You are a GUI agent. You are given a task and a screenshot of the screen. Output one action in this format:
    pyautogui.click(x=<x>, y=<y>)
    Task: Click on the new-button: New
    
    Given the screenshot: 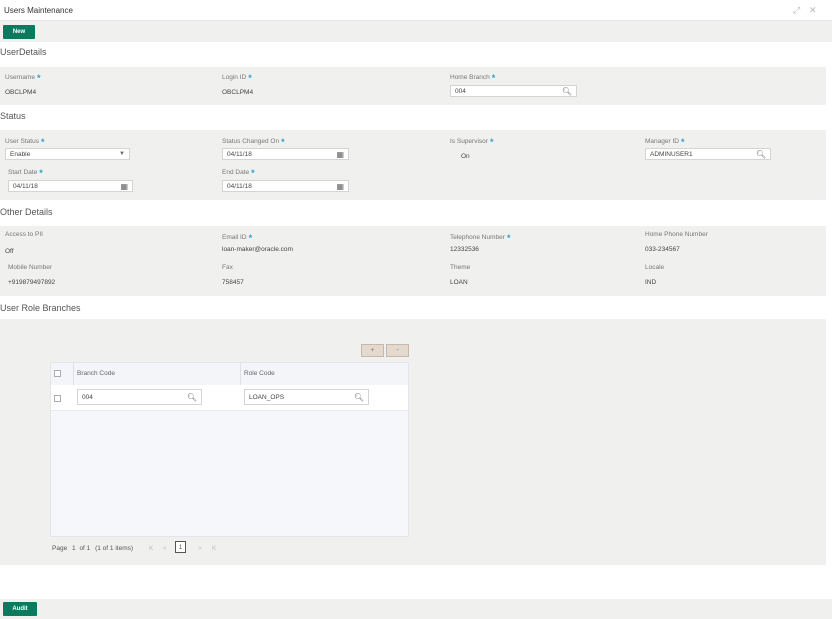 What is the action you would take?
    pyautogui.click(x=19, y=32)
    